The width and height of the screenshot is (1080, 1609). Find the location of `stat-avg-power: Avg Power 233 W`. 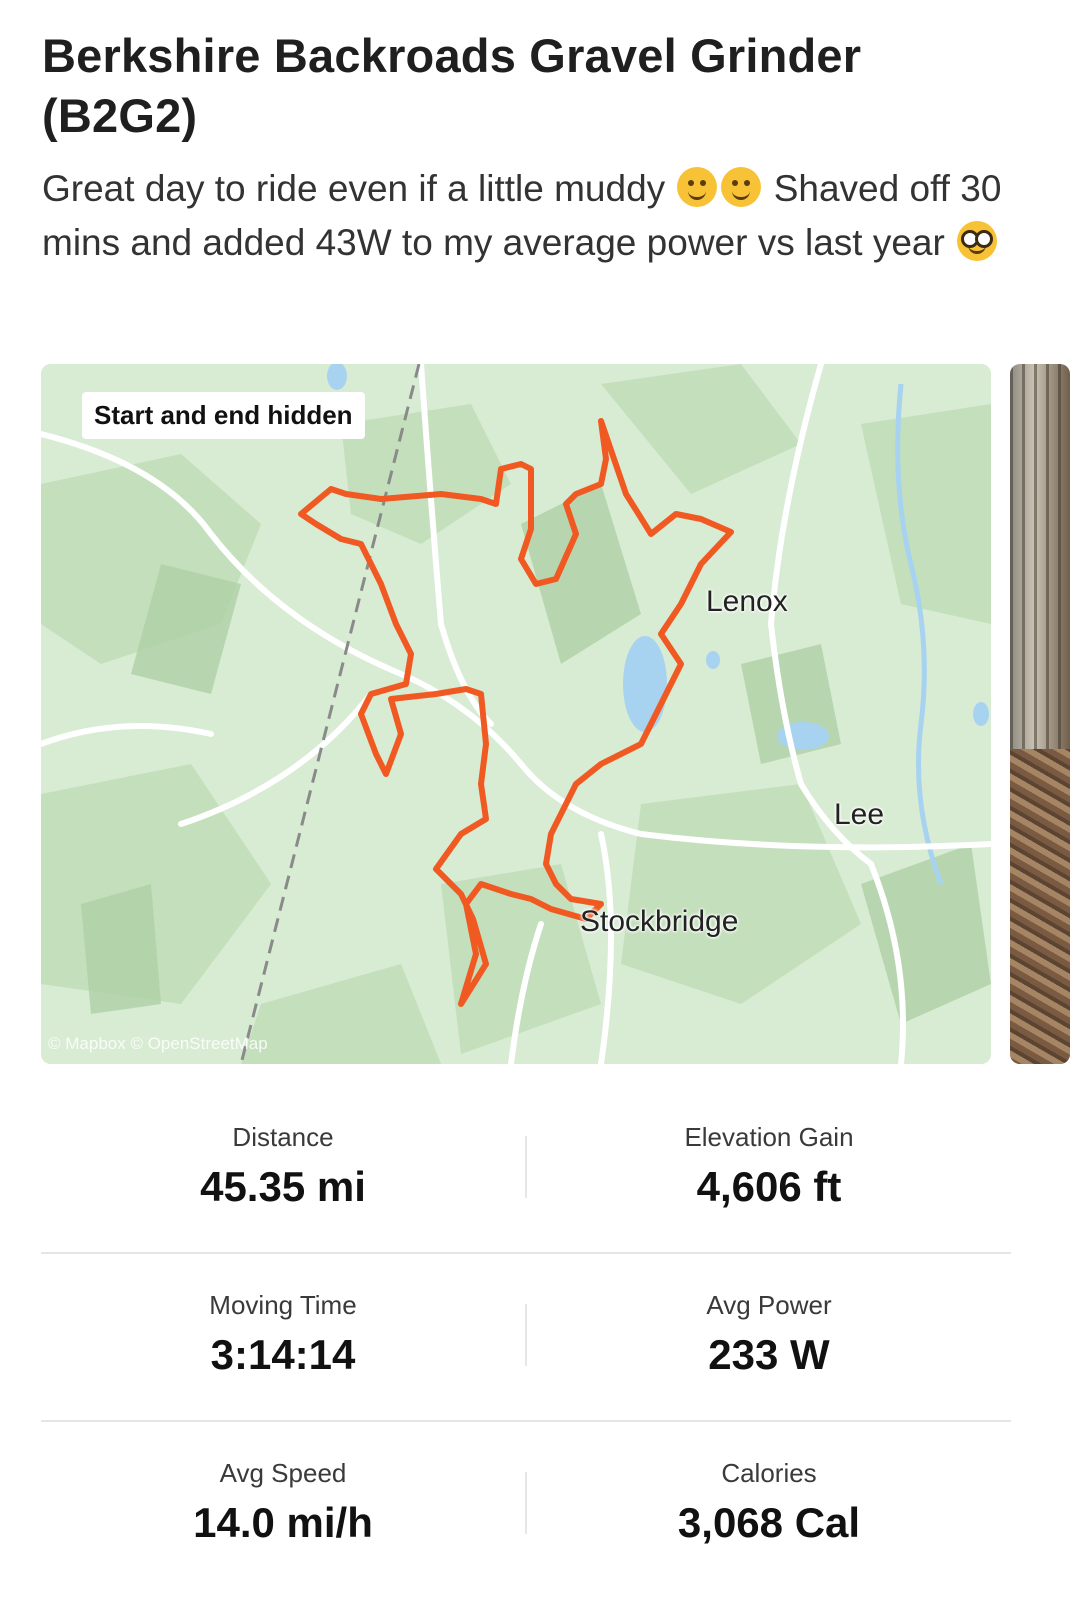

stat-avg-power: Avg Power 233 W is located at coordinates (769, 1316).